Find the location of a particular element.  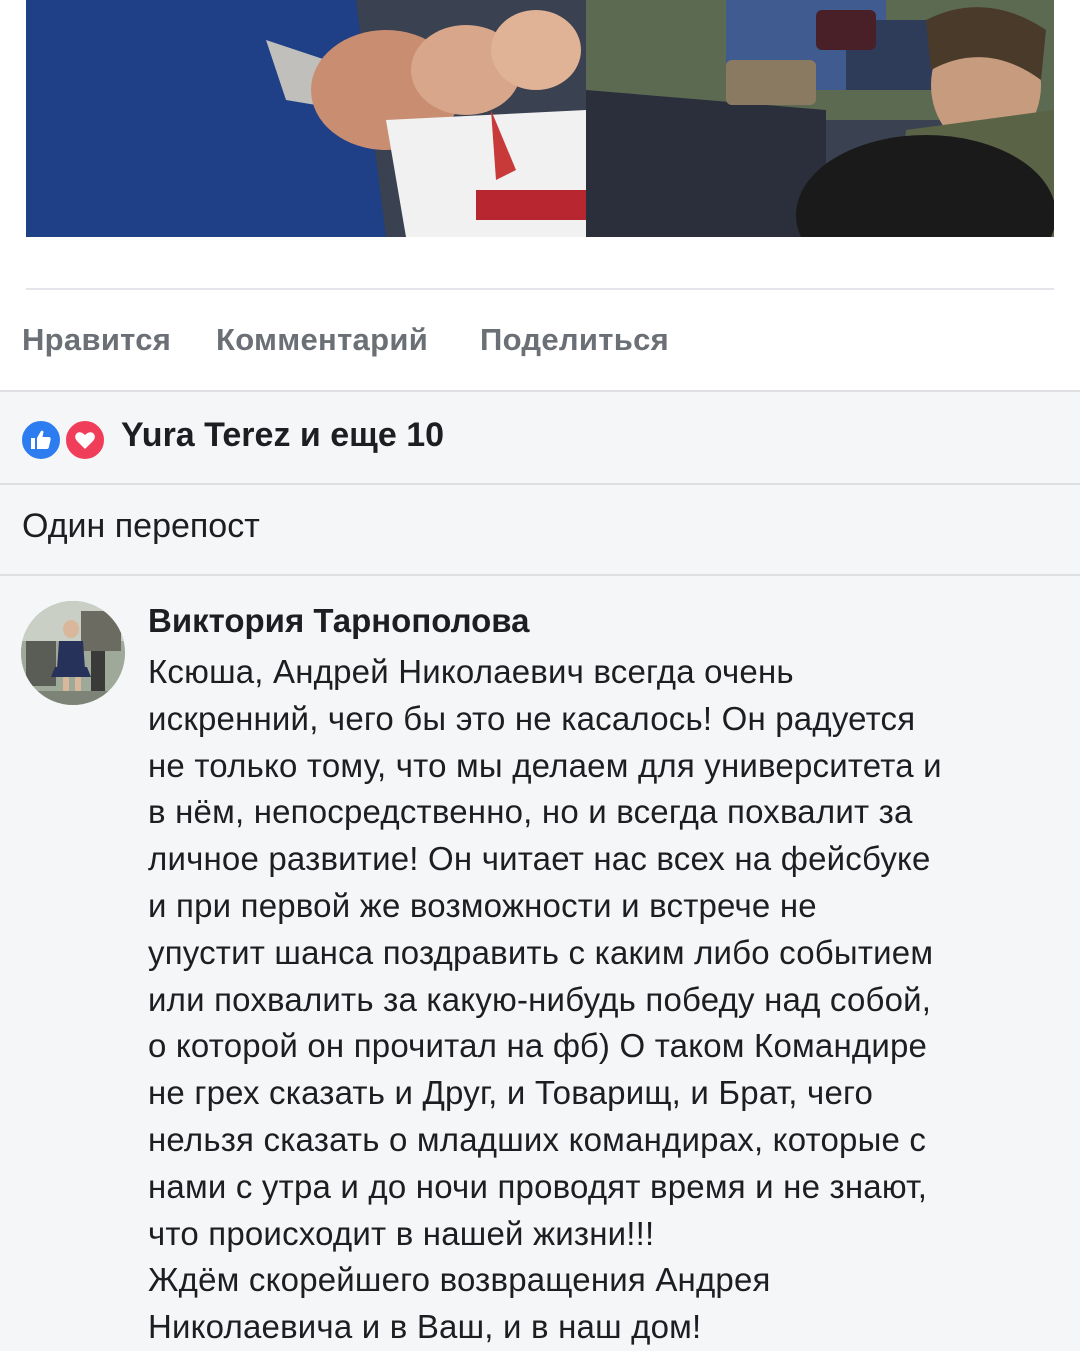

reactions-summary: Yura Terez и еще 10 is located at coordinates (282, 435).